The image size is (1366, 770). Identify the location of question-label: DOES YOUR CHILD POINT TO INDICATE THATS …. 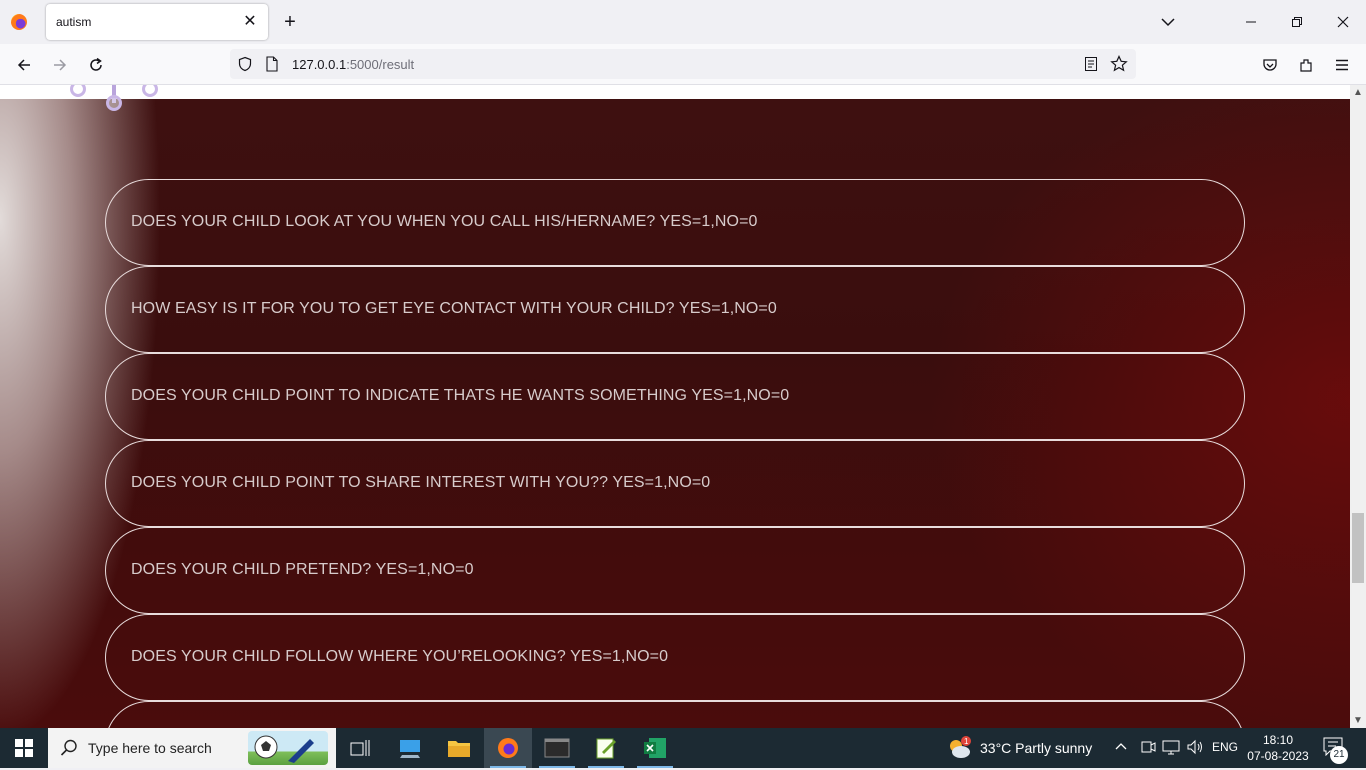
(460, 395).